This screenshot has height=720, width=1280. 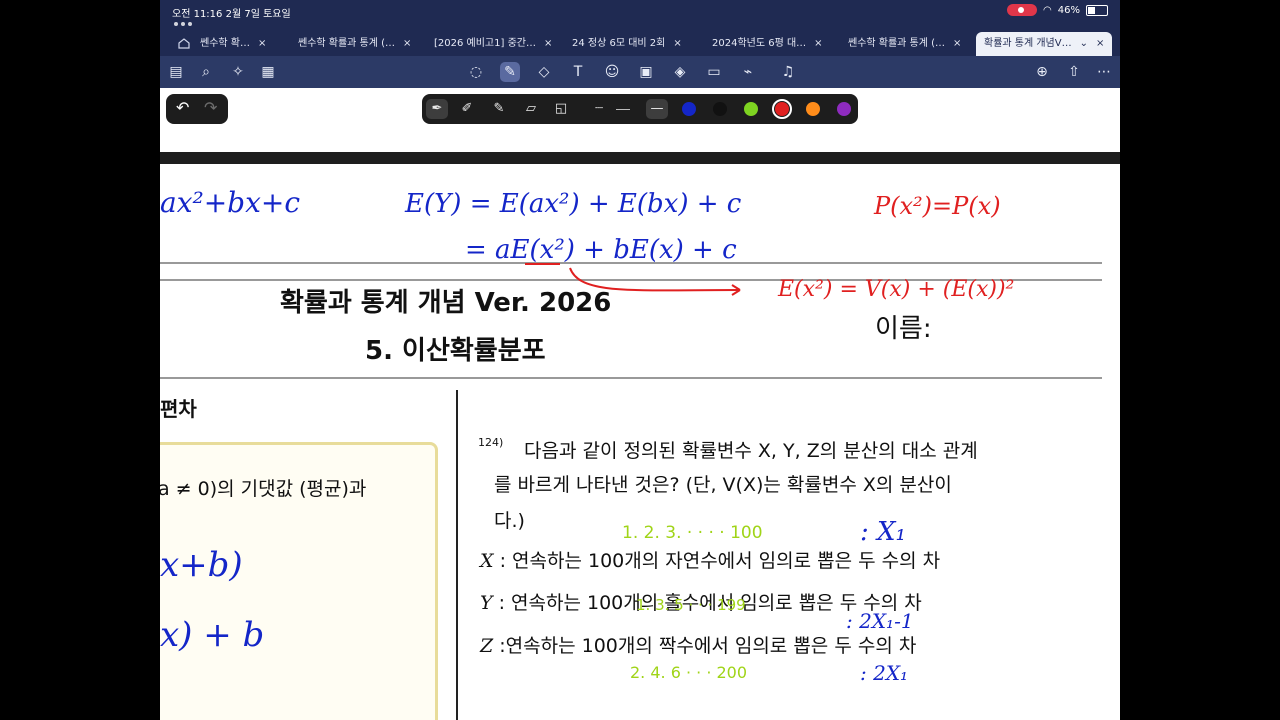 What do you see at coordinates (880, 621) in the screenshot?
I see `ink-blue-5: : 2X₁-1` at bounding box center [880, 621].